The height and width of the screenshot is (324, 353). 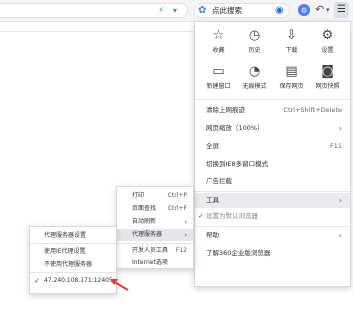 I want to click on menu-item-clear-history: 清除上网痕迹 Ctrl+Shift+Delete, so click(x=272, y=110).